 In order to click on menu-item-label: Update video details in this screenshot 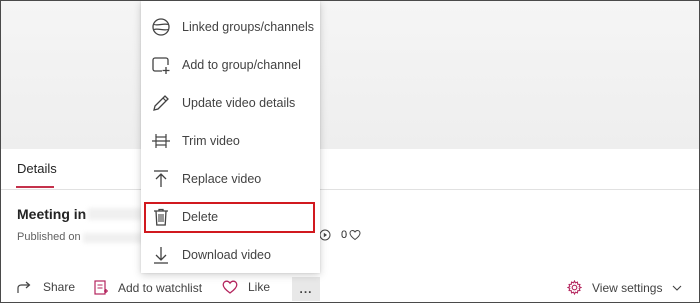, I will do `click(239, 103)`.